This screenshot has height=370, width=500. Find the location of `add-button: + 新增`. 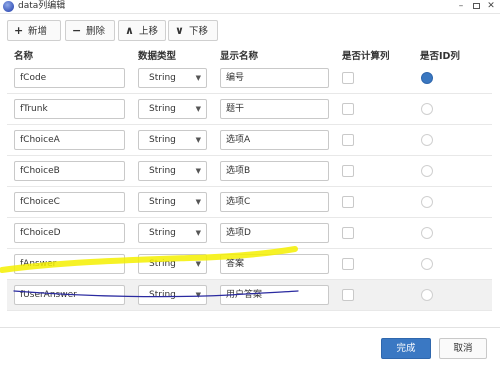

add-button: + 新增 is located at coordinates (34, 30).